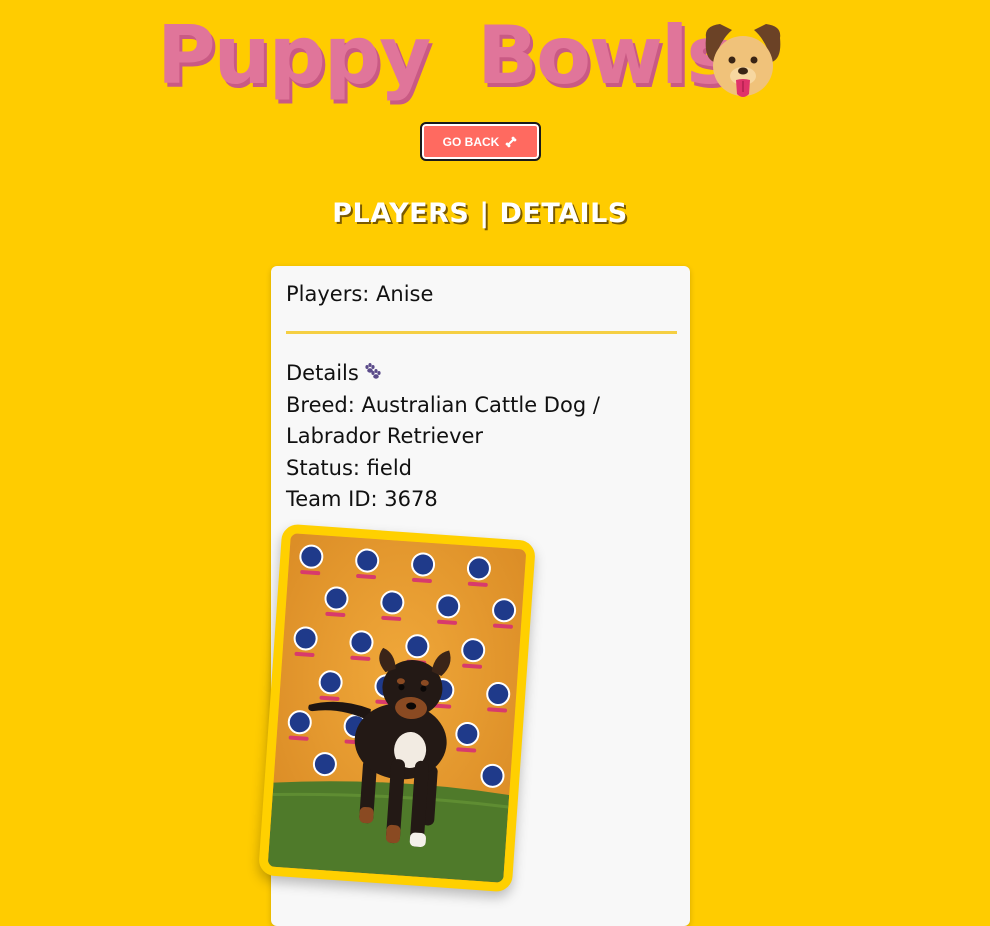 The image size is (990, 926). I want to click on paw-prints-icon, so click(373, 371).